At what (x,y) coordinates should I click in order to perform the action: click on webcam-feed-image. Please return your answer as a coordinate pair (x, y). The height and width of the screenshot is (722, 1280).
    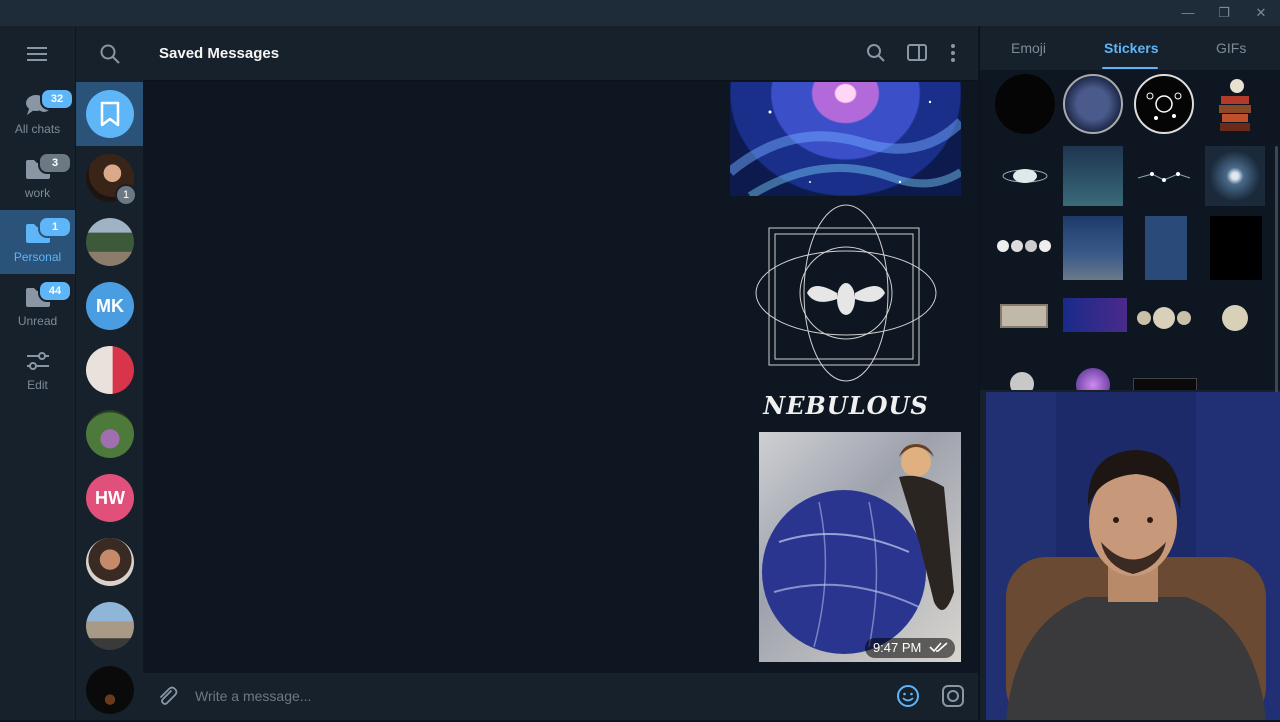
    Looking at the image, I should click on (1133, 556).